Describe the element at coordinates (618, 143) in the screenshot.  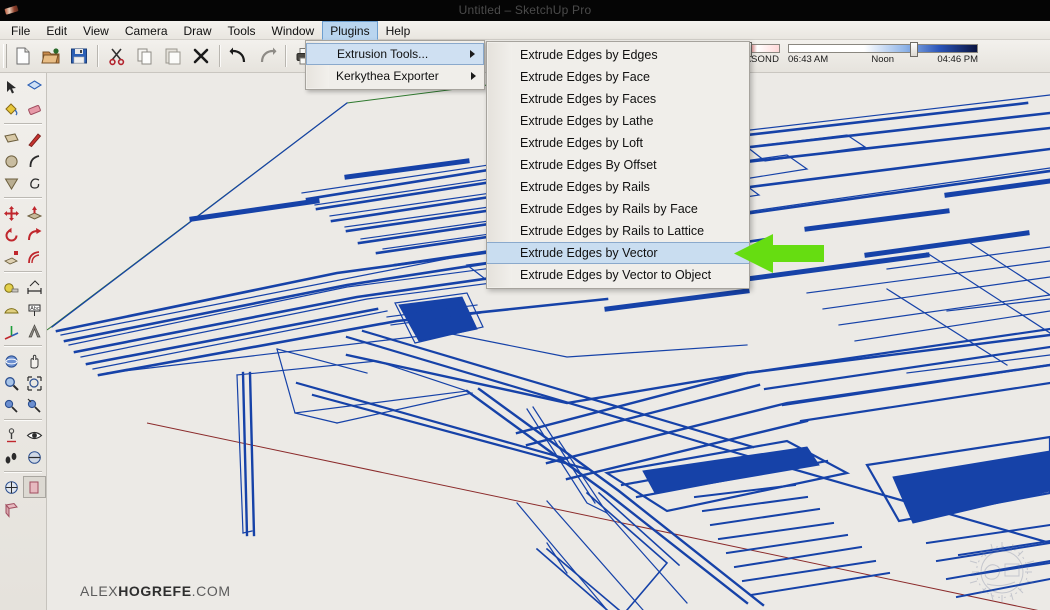
I see `submenu-extrude-edges-by-loft: Extrude Edges by Loft` at that location.